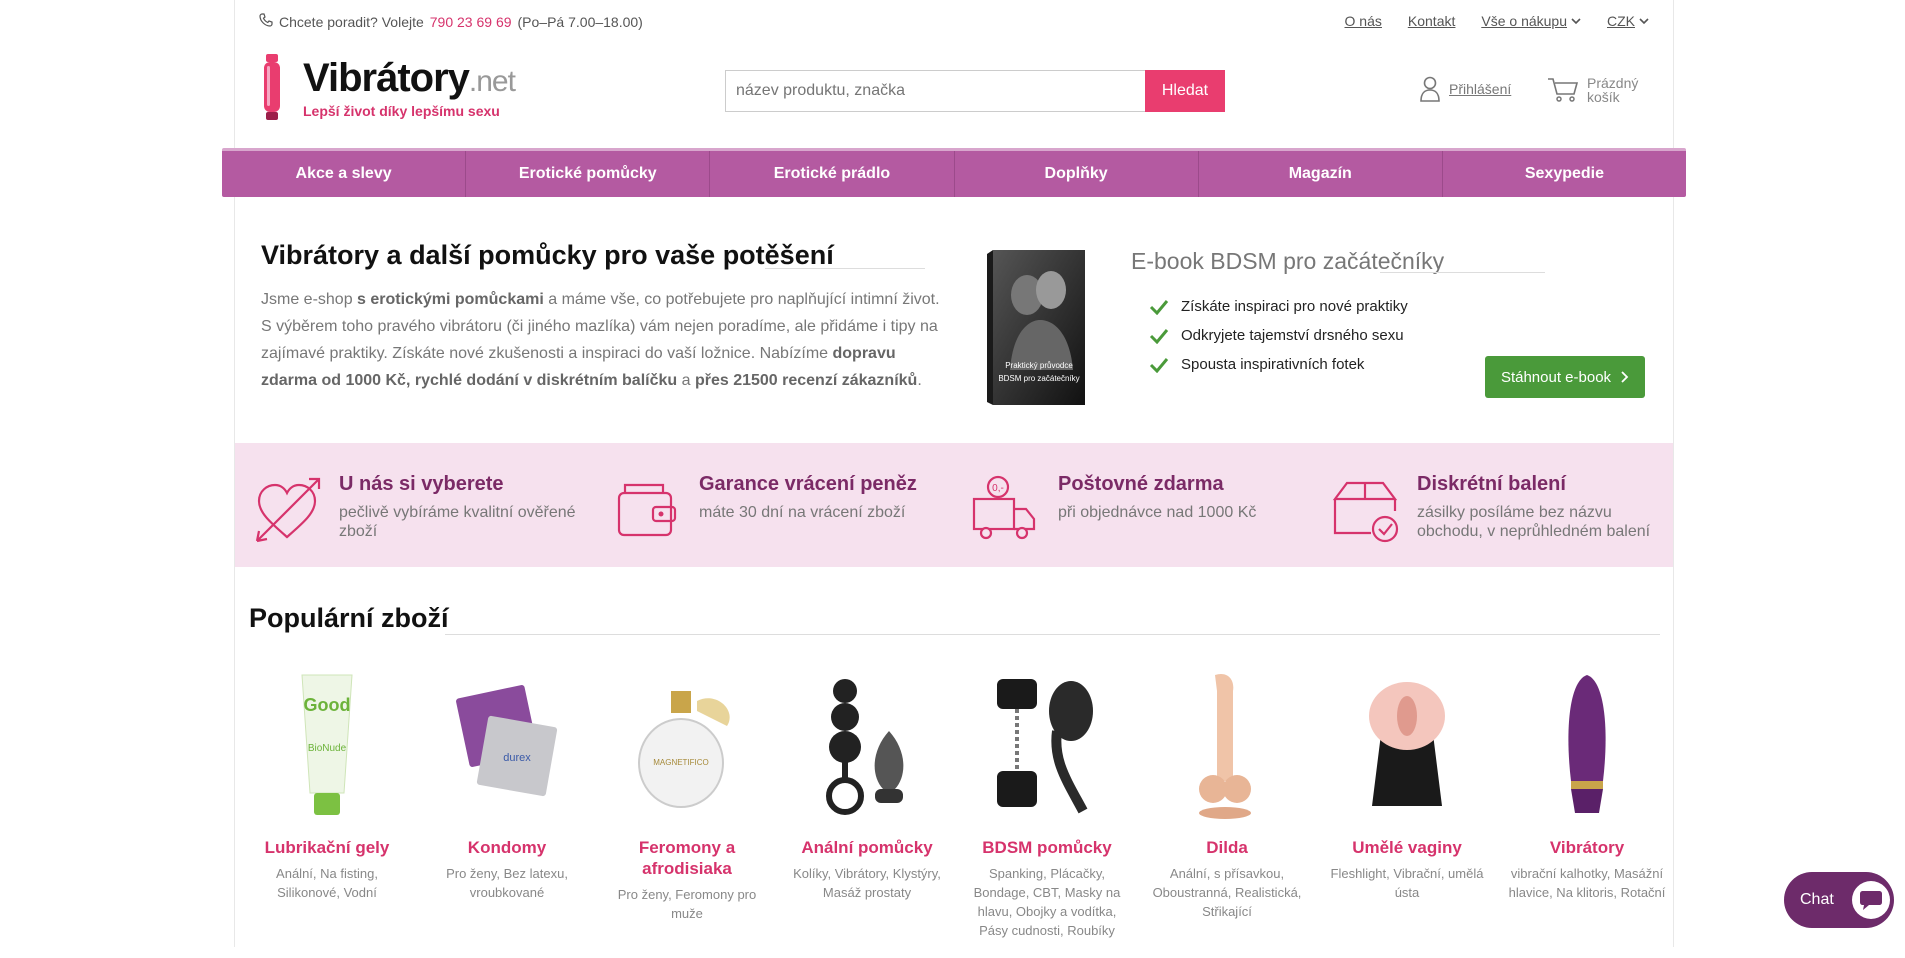 Image resolution: width=1905 pixels, height=958 pixels. What do you see at coordinates (409, 78) in the screenshot?
I see `logo-wordmark: Vibrátory.net` at bounding box center [409, 78].